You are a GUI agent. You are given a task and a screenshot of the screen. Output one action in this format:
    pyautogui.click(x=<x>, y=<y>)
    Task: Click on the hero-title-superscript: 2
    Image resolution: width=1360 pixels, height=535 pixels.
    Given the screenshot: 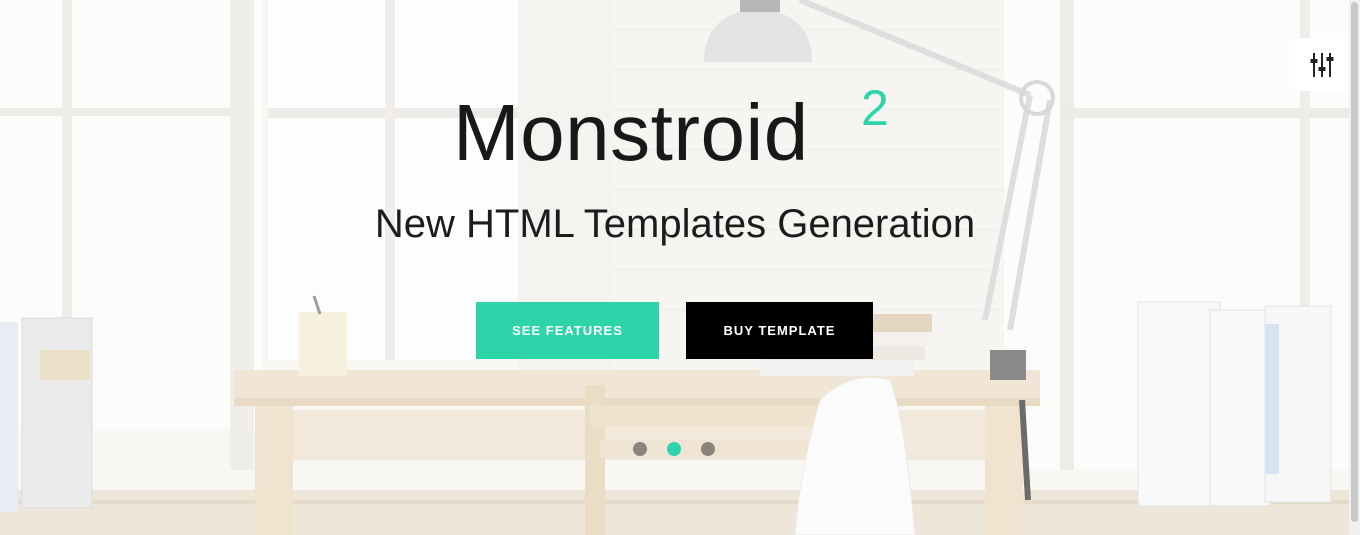 What is the action you would take?
    pyautogui.click(x=875, y=108)
    